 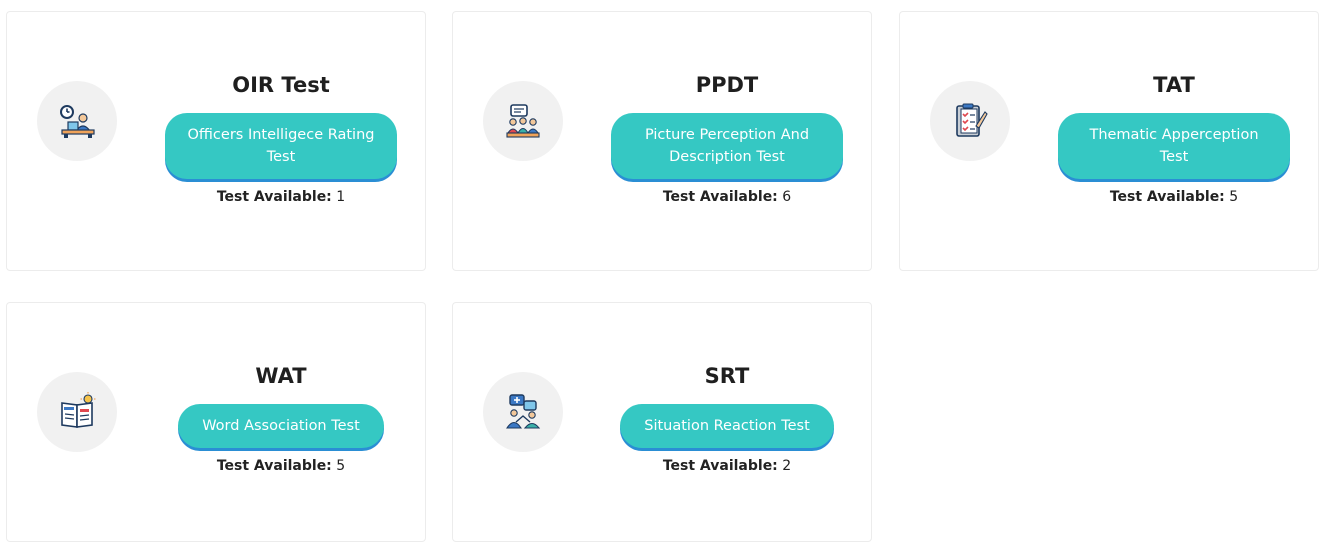 I want to click on test-available: Test Available: 2, so click(x=727, y=466).